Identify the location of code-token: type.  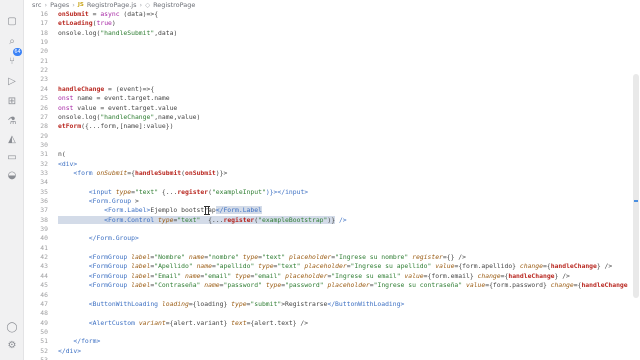
(166, 219).